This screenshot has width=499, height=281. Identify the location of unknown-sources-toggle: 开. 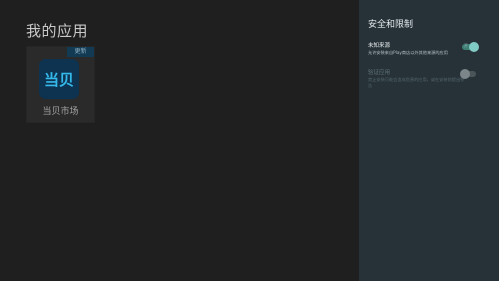
(470, 47).